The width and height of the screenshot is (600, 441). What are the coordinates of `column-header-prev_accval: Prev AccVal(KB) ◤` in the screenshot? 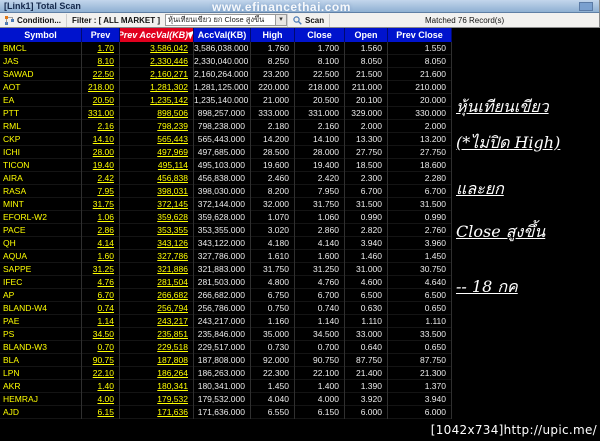 It's located at (157, 35).